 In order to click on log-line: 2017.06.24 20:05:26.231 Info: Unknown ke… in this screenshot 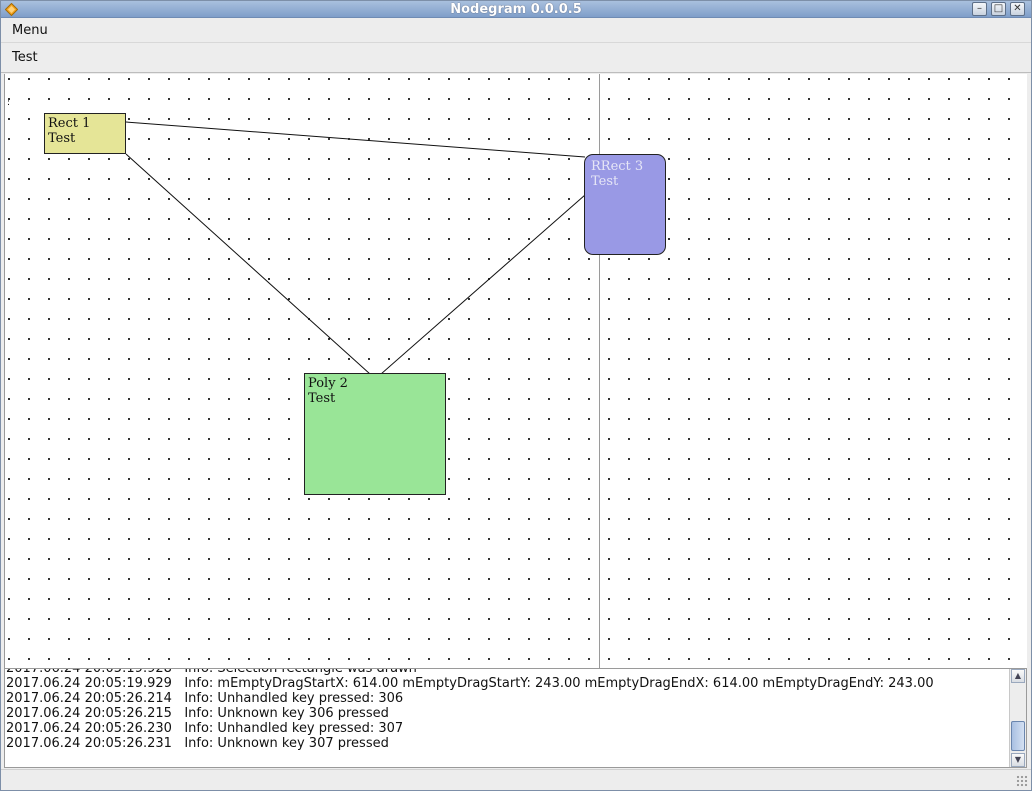, I will do `click(508, 743)`.